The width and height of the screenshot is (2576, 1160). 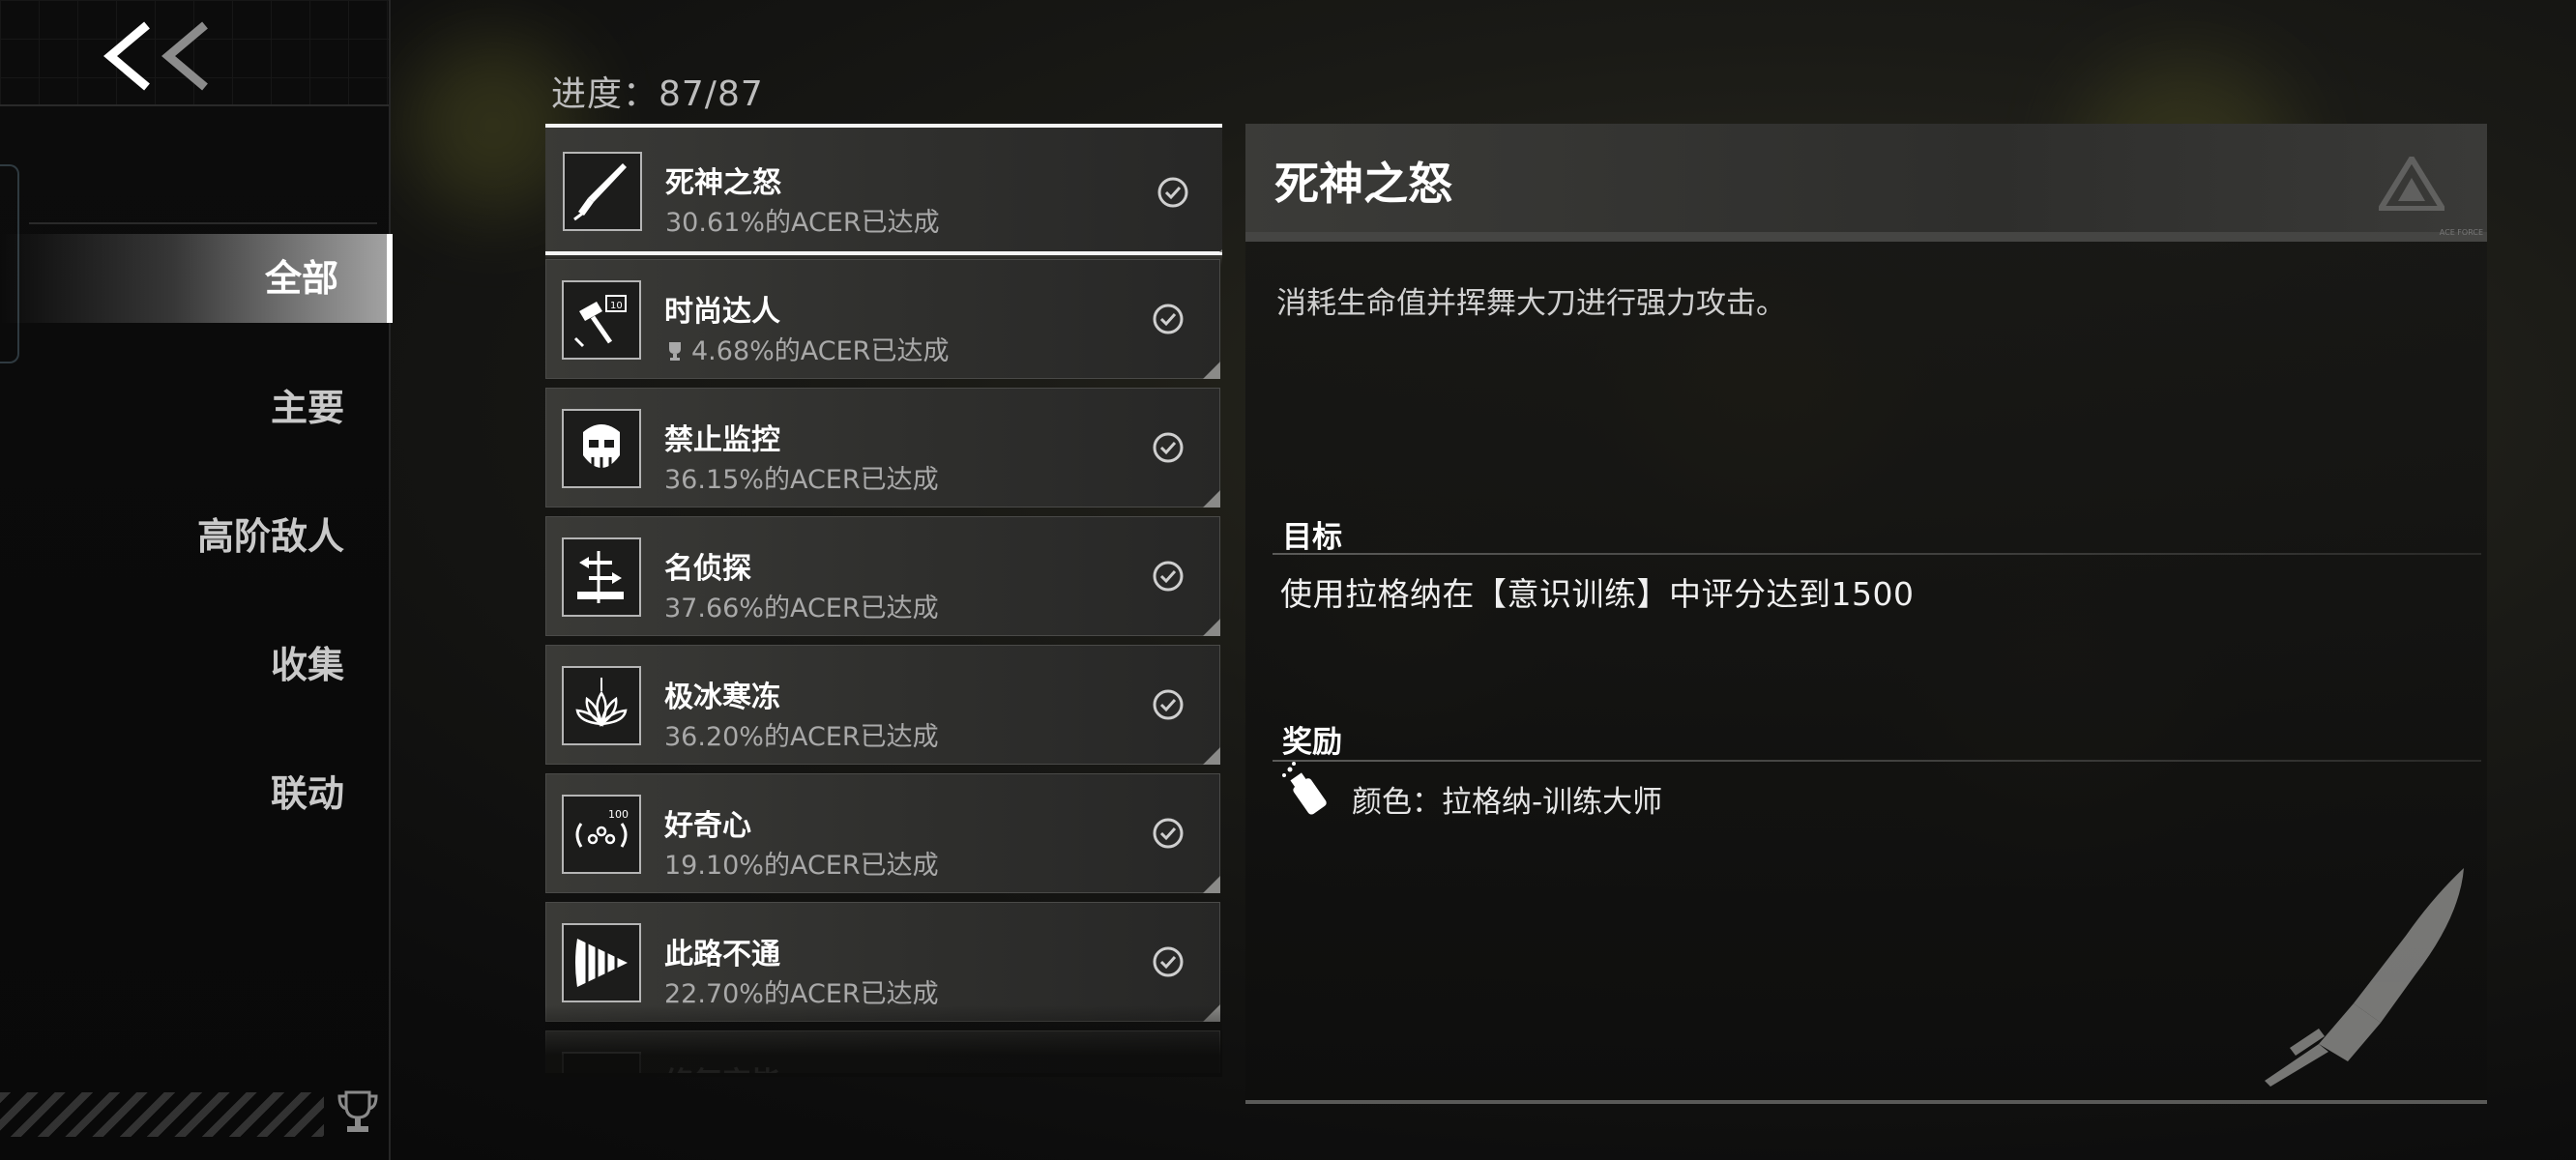 I want to click on reward-rule, so click(x=1877, y=761).